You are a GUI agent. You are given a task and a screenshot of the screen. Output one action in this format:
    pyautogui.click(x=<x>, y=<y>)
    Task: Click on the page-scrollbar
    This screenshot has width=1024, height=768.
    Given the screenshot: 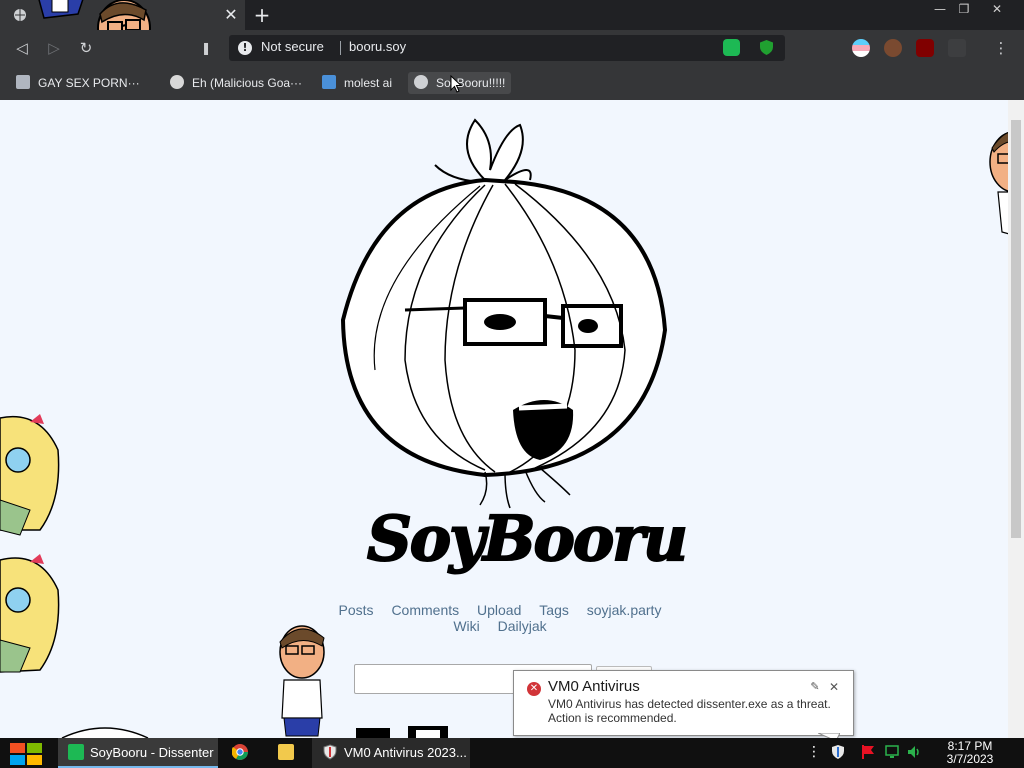 What is the action you would take?
    pyautogui.click(x=1016, y=419)
    